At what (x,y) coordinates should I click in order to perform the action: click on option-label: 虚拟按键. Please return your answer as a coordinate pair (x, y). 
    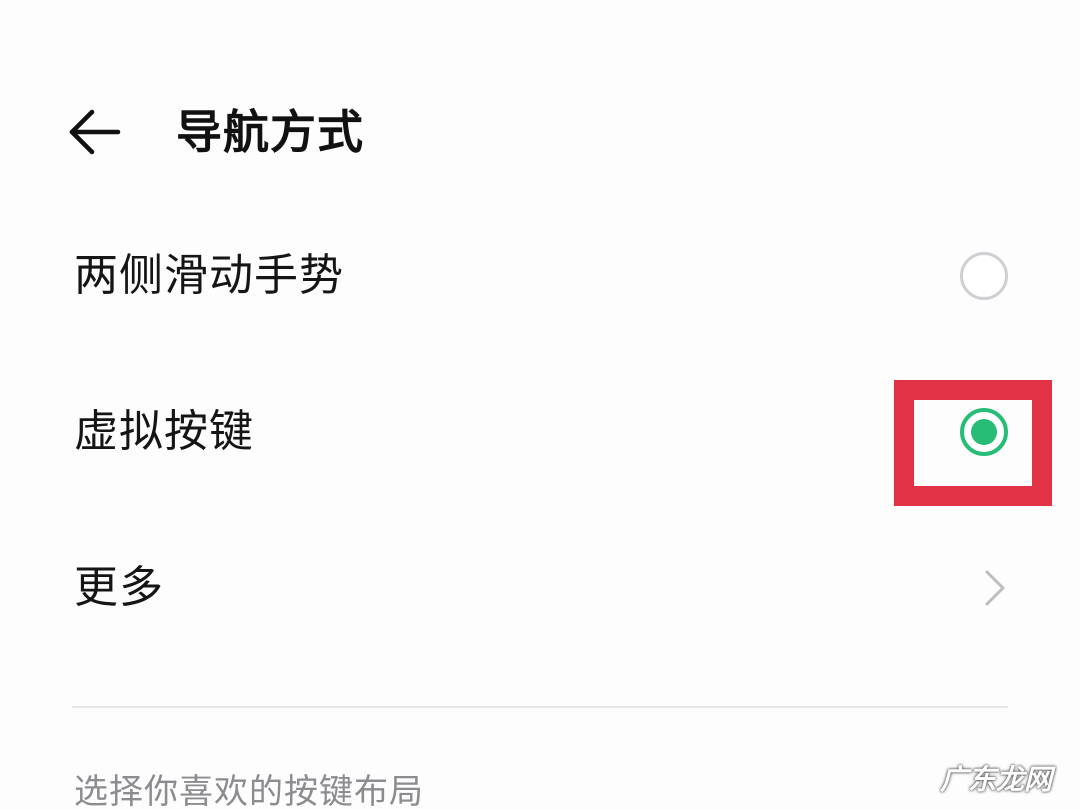
    Looking at the image, I should click on (164, 431).